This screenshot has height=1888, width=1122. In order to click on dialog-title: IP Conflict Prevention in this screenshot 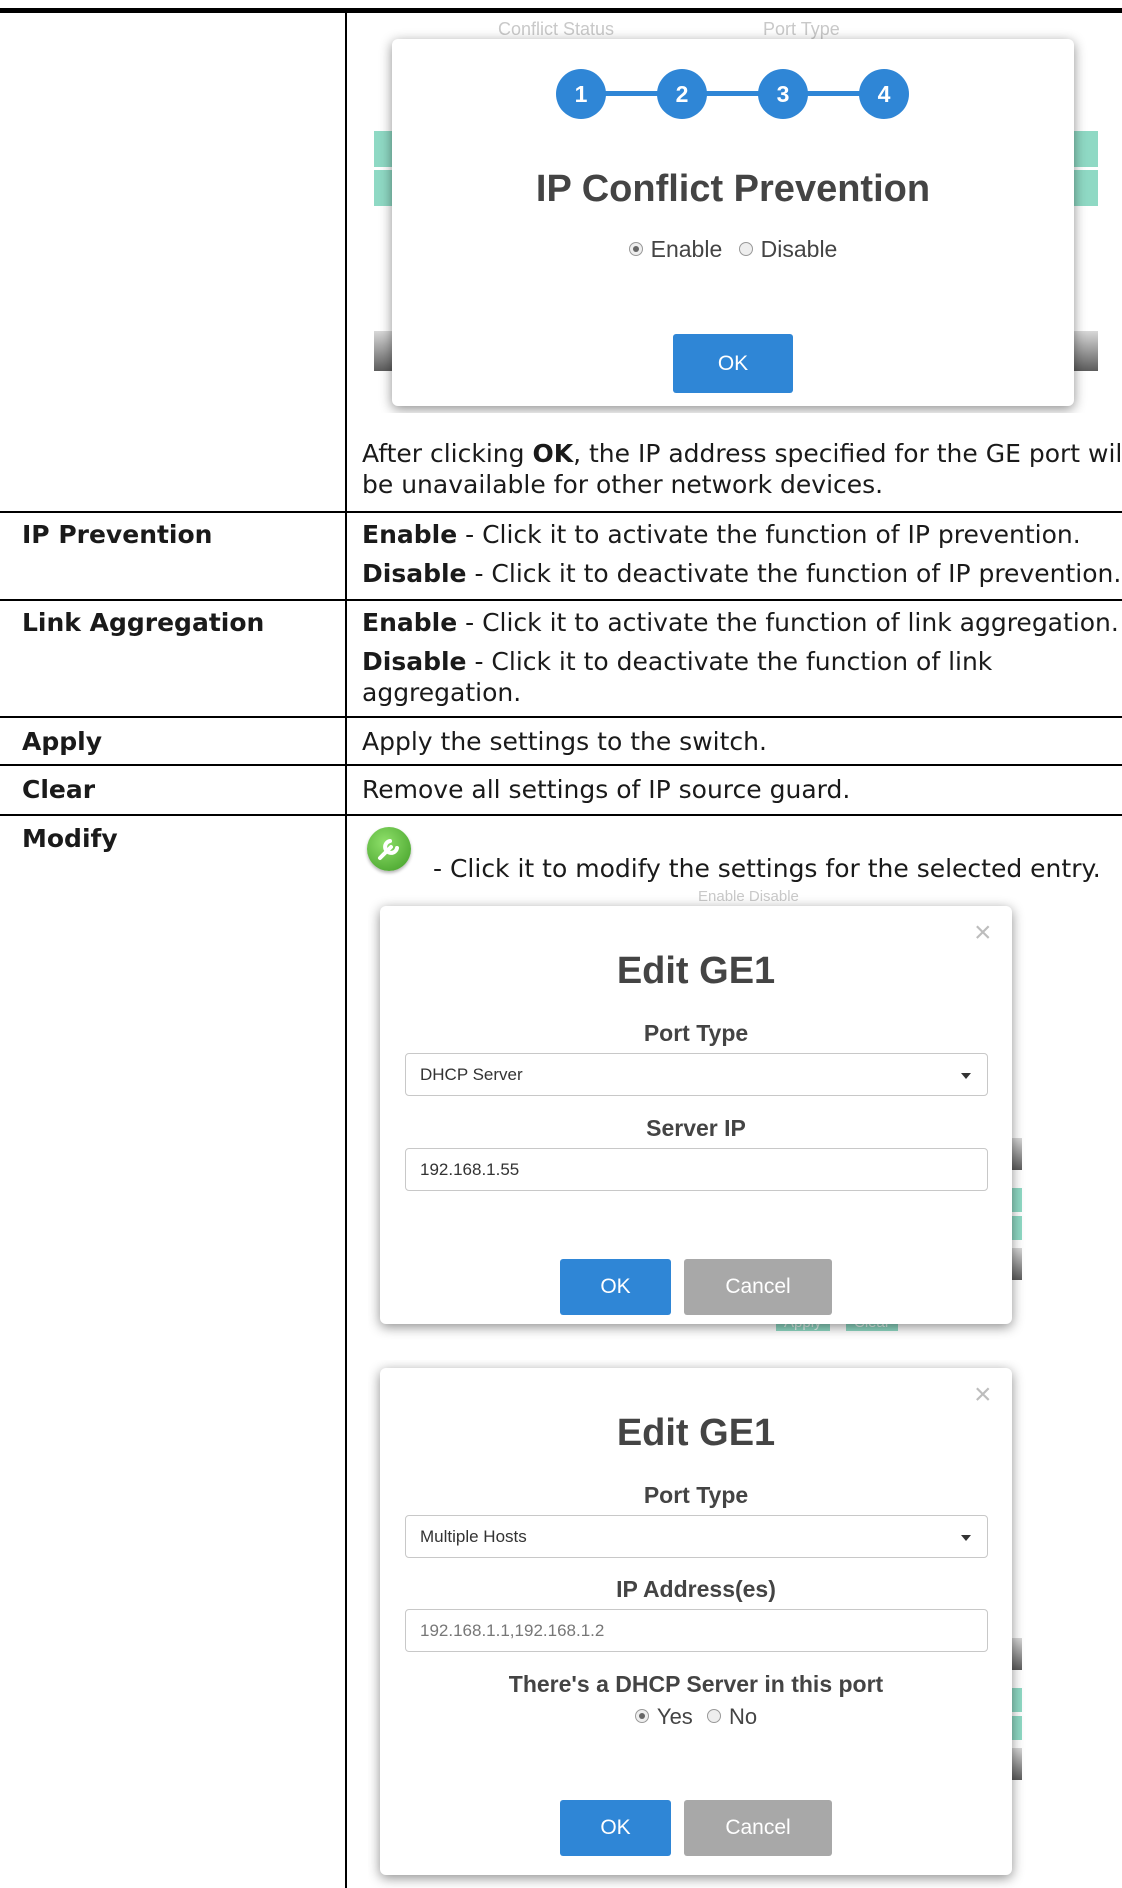, I will do `click(733, 189)`.